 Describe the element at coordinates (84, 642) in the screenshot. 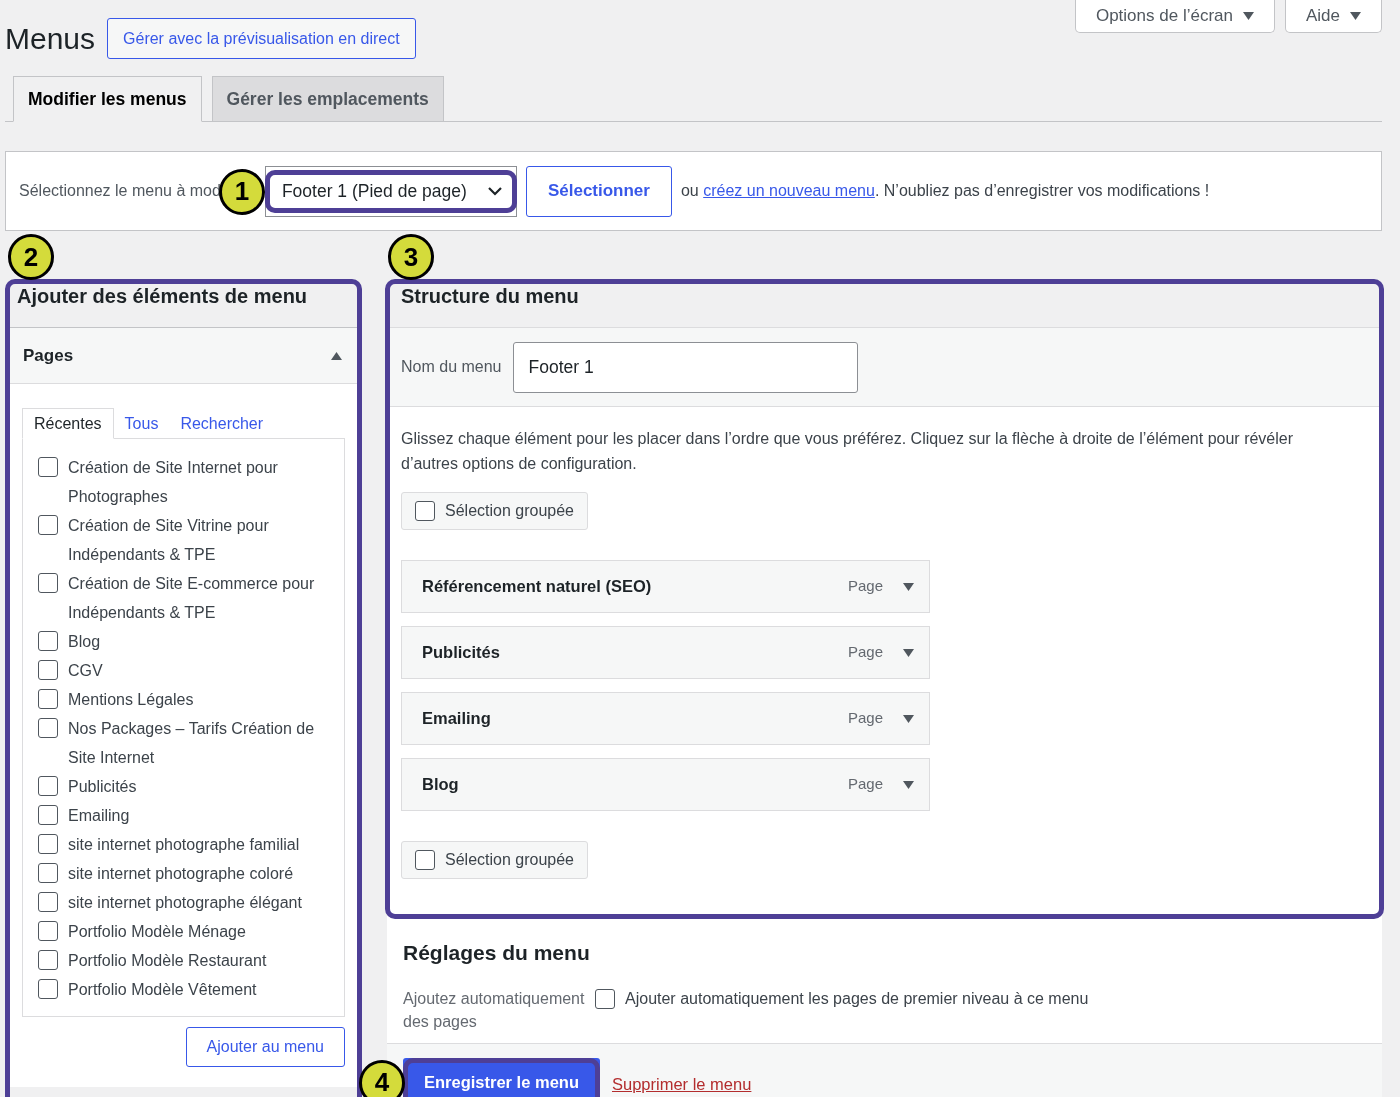

I see `page-item-label: Blog` at that location.